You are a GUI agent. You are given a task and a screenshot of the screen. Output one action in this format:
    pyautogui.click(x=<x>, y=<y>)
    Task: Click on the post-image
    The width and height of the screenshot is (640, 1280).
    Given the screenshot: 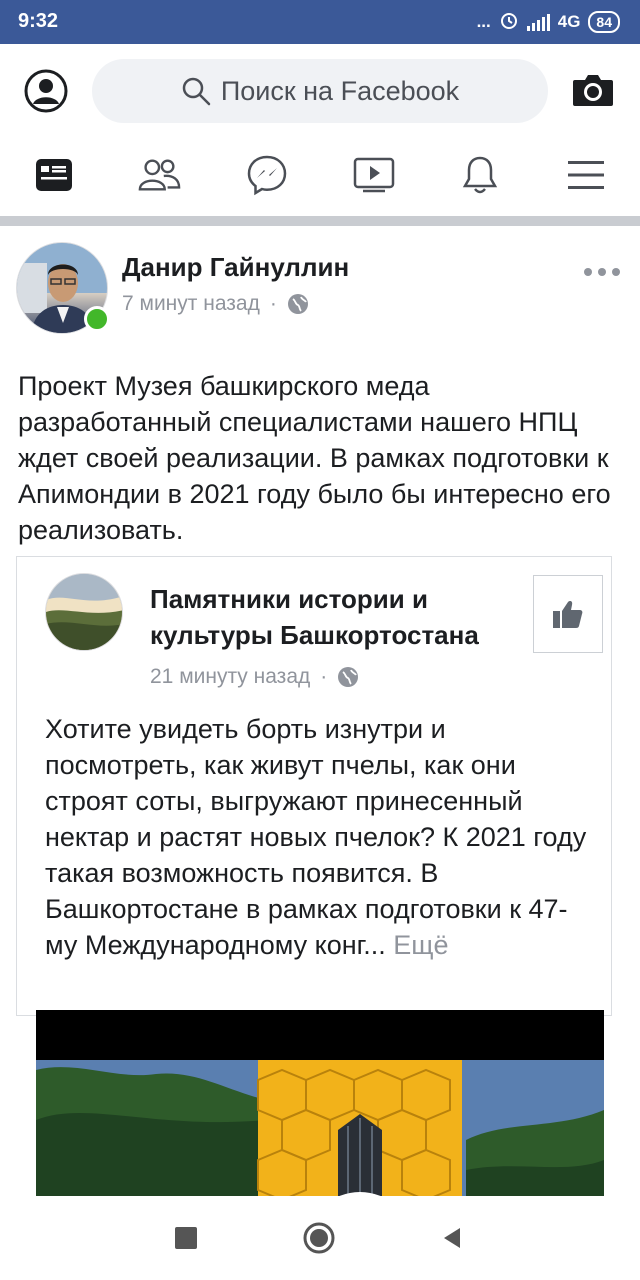 What is the action you would take?
    pyautogui.click(x=320, y=1118)
    